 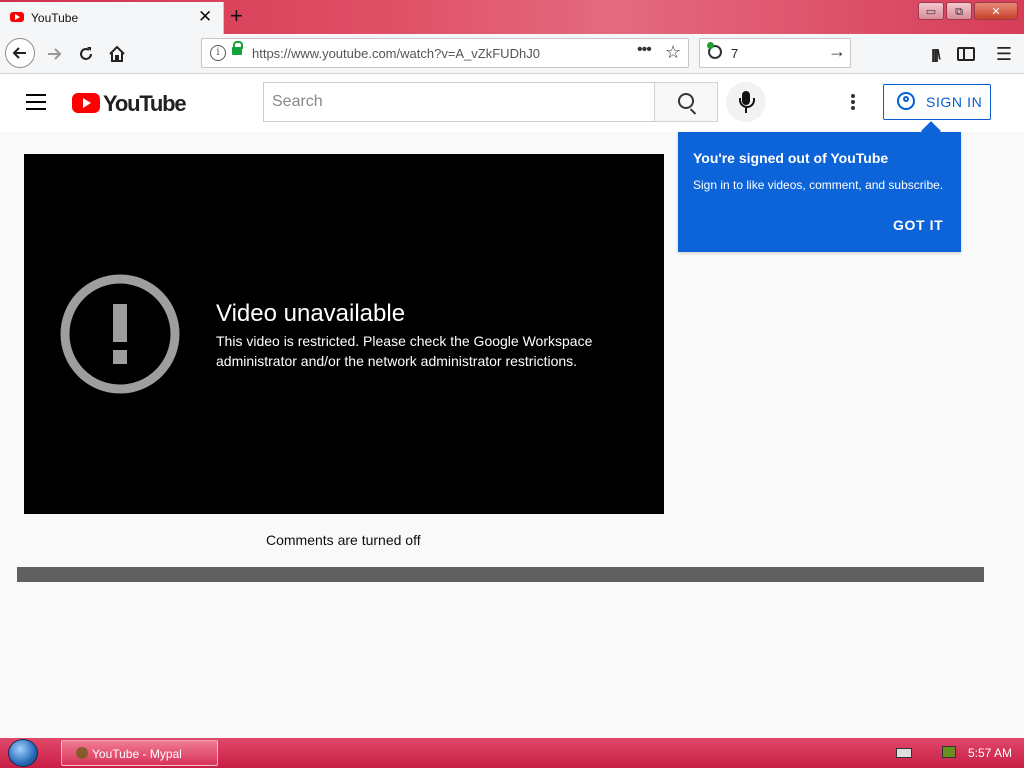 What do you see at coordinates (145, 103) in the screenshot?
I see `youtube-wordmark: YouTube` at bounding box center [145, 103].